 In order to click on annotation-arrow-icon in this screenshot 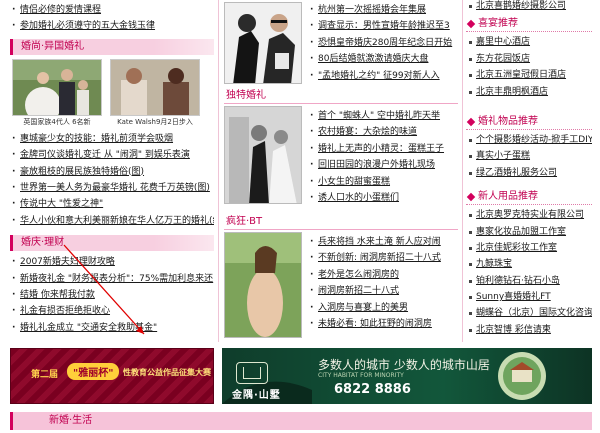, I will do `click(104, 289)`.